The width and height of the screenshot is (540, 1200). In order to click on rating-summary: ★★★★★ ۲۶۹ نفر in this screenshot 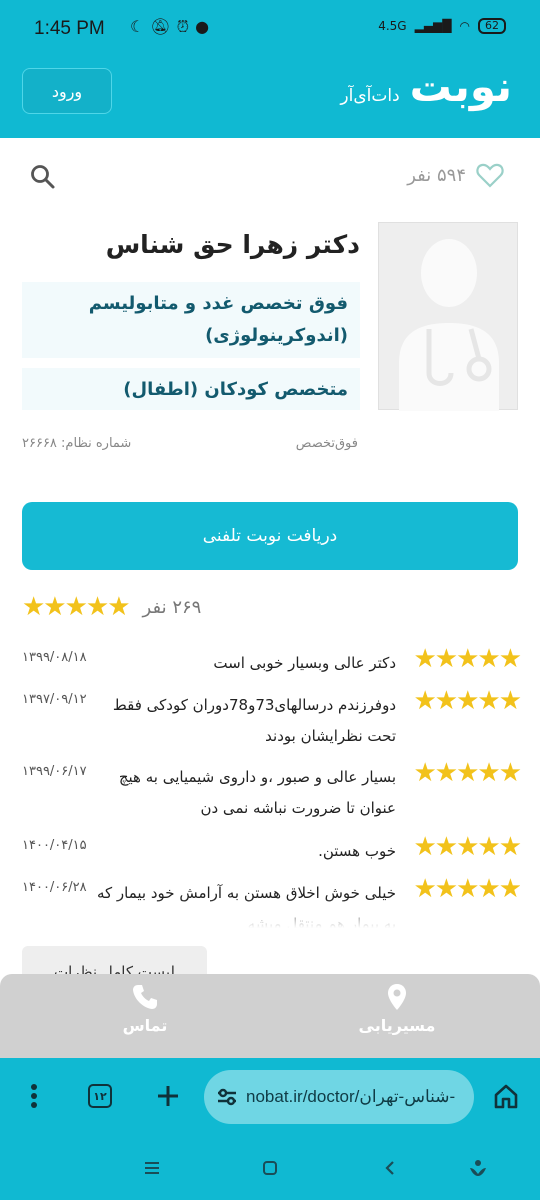, I will do `click(111, 607)`.